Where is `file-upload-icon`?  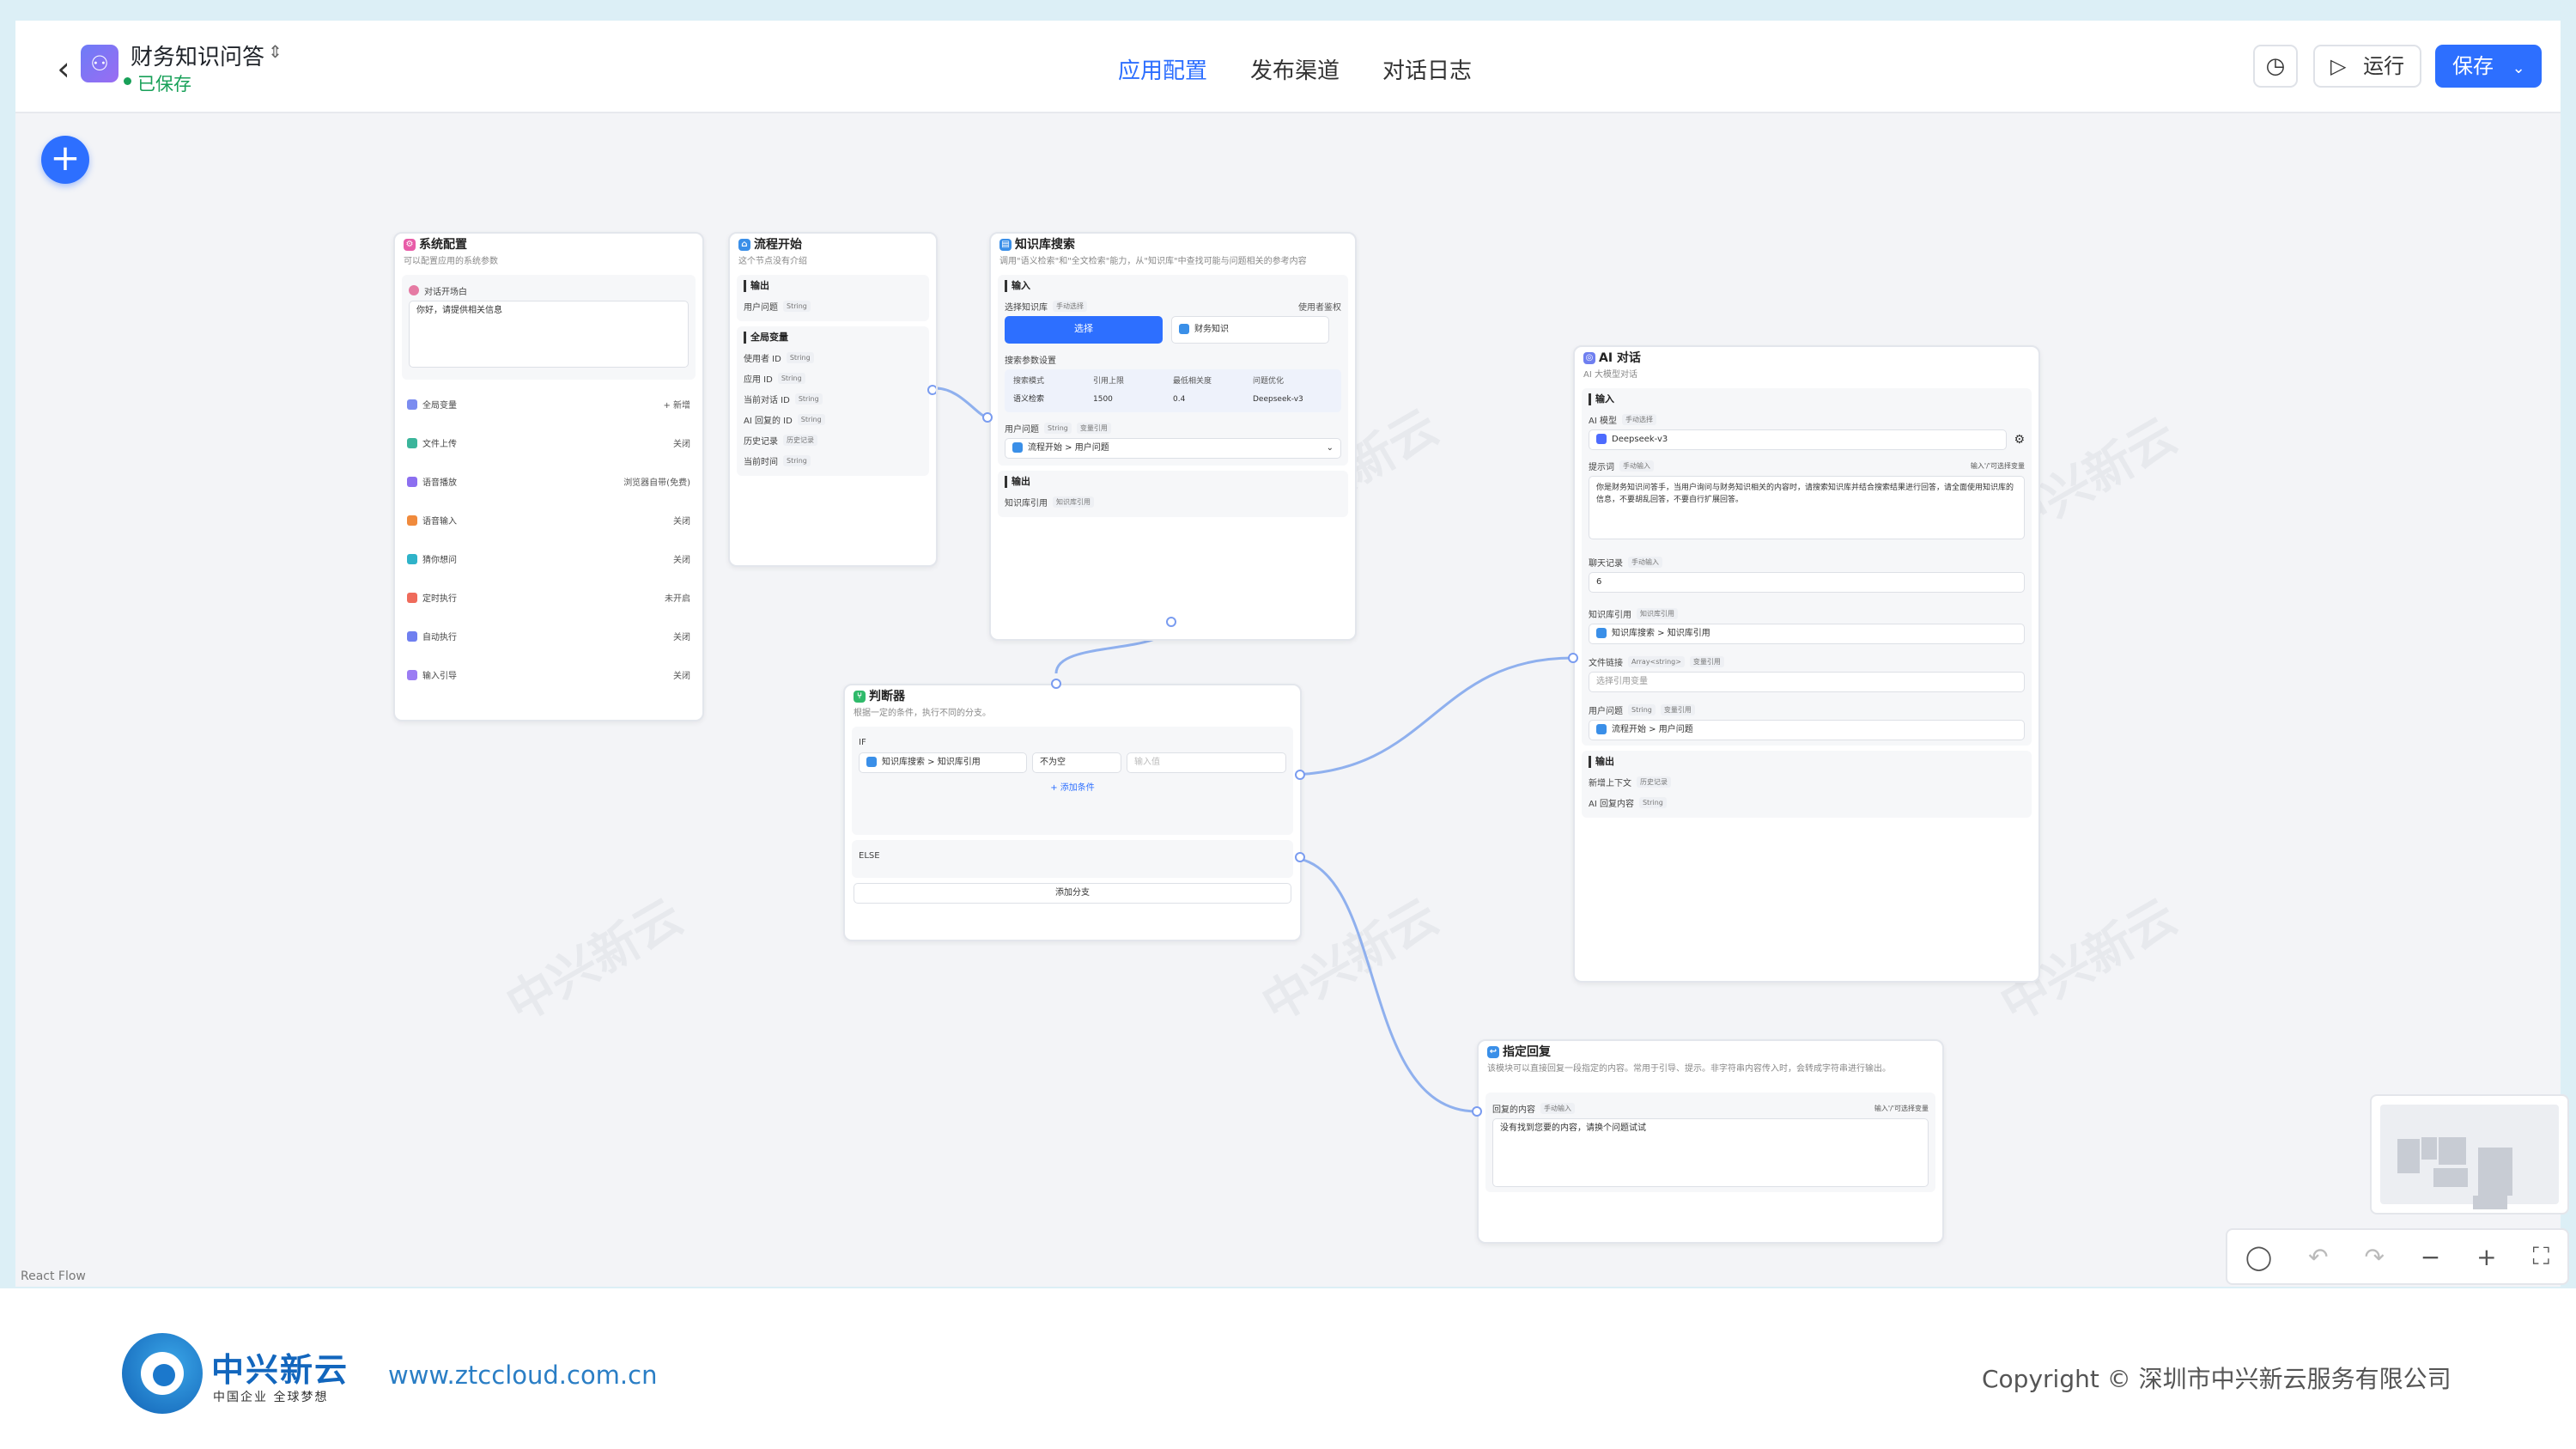 file-upload-icon is located at coordinates (412, 442).